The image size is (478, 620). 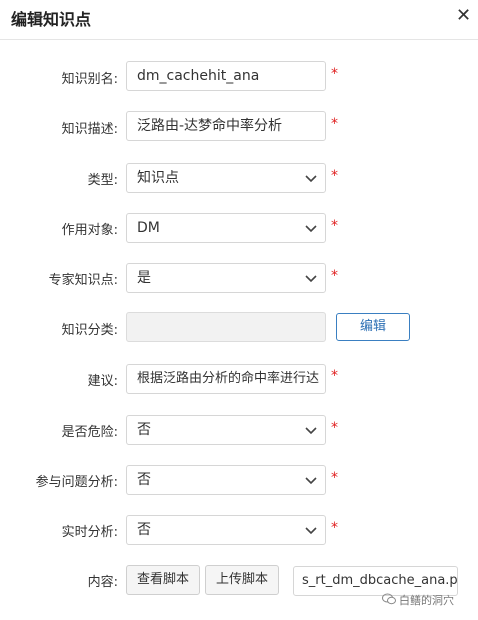 What do you see at coordinates (144, 480) in the screenshot?
I see `problem-analysis-value: 否` at bounding box center [144, 480].